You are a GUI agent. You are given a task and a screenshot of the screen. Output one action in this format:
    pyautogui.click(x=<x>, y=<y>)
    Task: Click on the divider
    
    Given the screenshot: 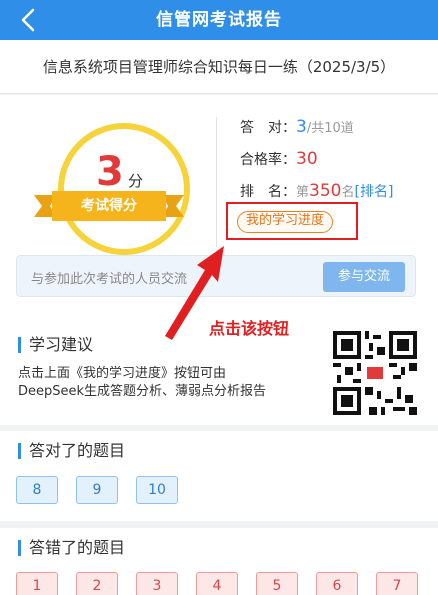 What is the action you would take?
    pyautogui.click(x=216, y=182)
    